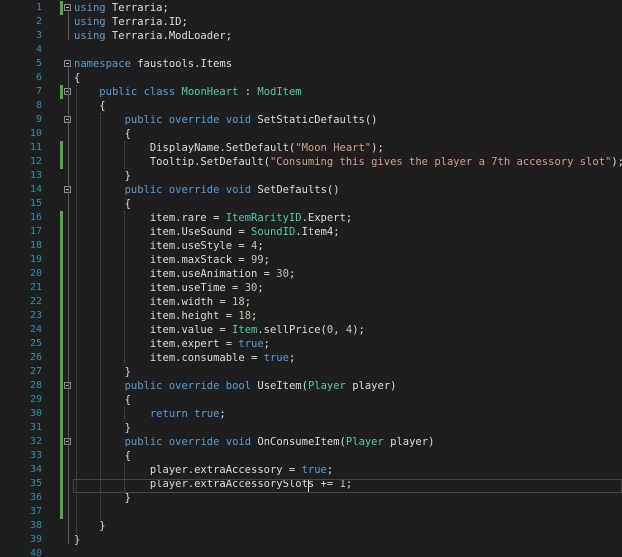 The height and width of the screenshot is (557, 622). I want to click on code-token: .Item4;, so click(317, 232).